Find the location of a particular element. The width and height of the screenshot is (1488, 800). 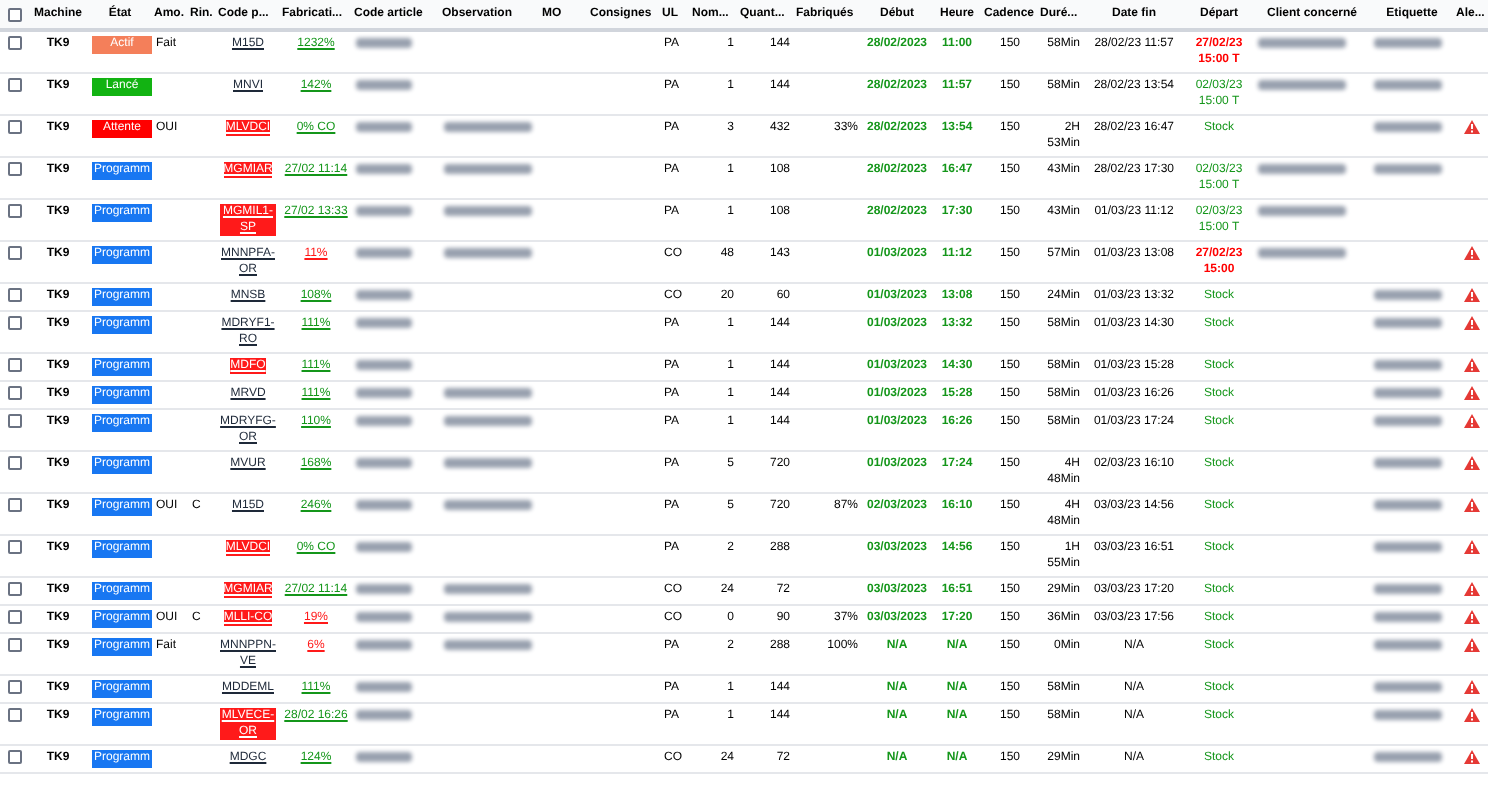

select-all-checkbox is located at coordinates (14, 14).